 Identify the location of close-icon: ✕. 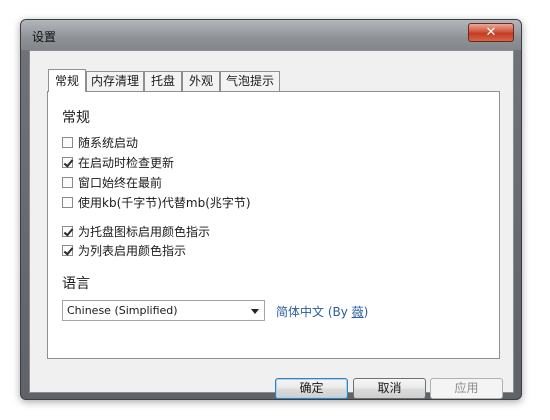
(491, 32).